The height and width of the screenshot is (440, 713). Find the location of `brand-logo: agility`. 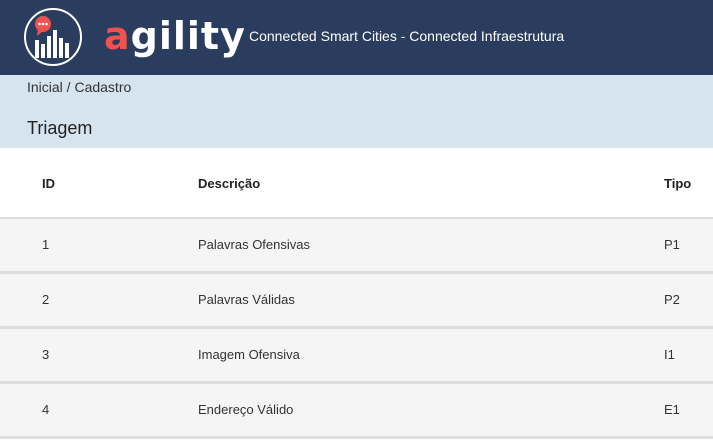

brand-logo: agility is located at coordinates (175, 36).